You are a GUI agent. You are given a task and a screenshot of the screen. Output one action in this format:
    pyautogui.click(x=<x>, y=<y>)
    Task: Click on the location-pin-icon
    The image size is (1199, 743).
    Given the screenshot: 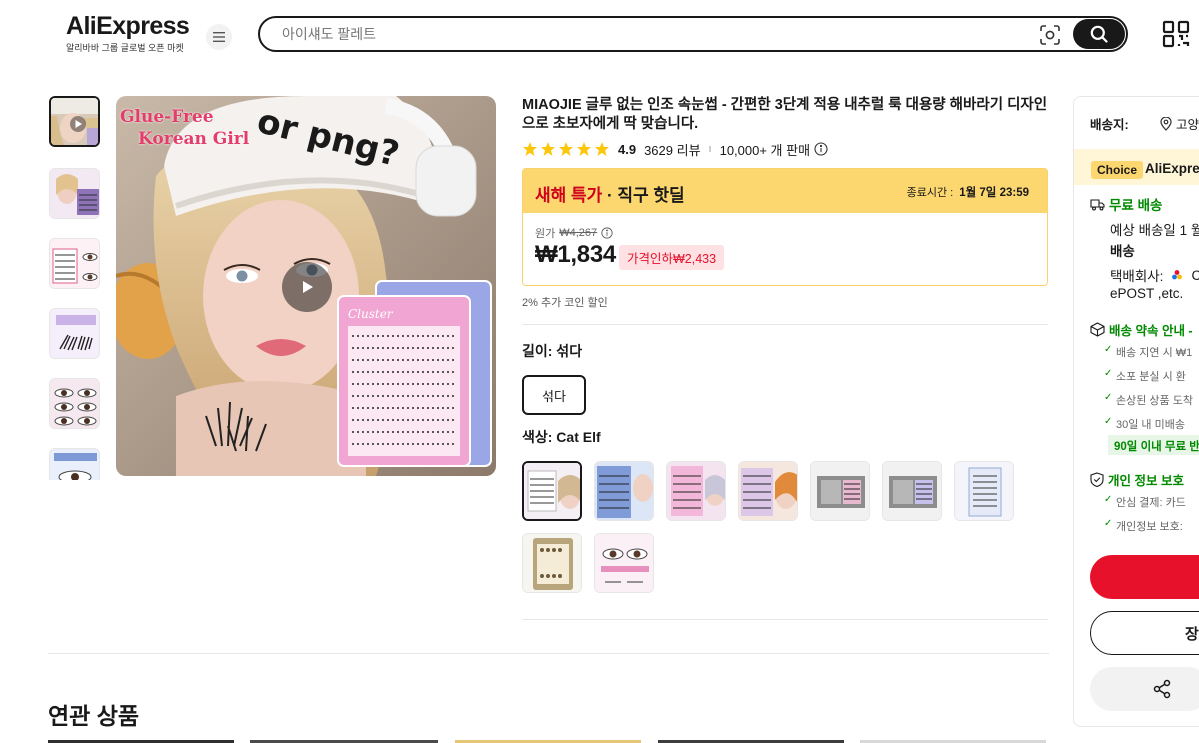 What is the action you would take?
    pyautogui.click(x=1166, y=123)
    